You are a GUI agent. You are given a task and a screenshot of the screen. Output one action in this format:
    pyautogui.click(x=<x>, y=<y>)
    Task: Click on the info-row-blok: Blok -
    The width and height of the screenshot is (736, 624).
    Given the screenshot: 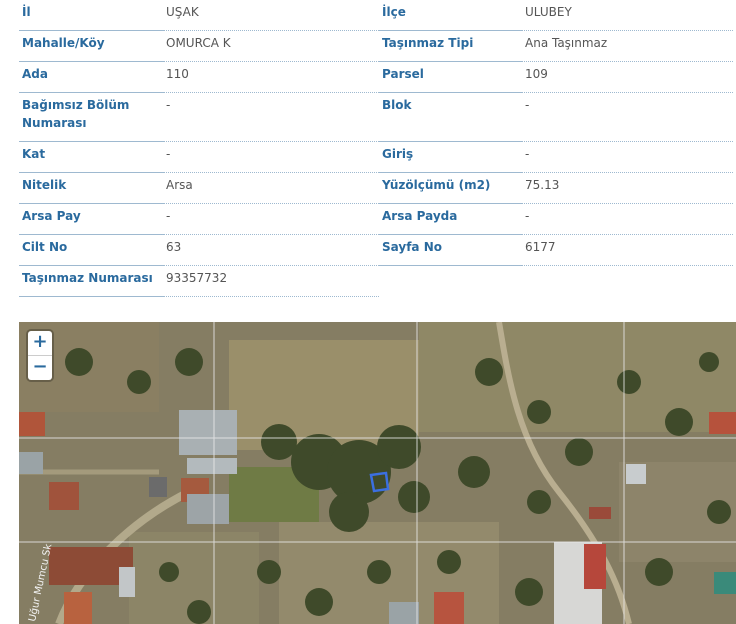 What is the action you would take?
    pyautogui.click(x=557, y=117)
    